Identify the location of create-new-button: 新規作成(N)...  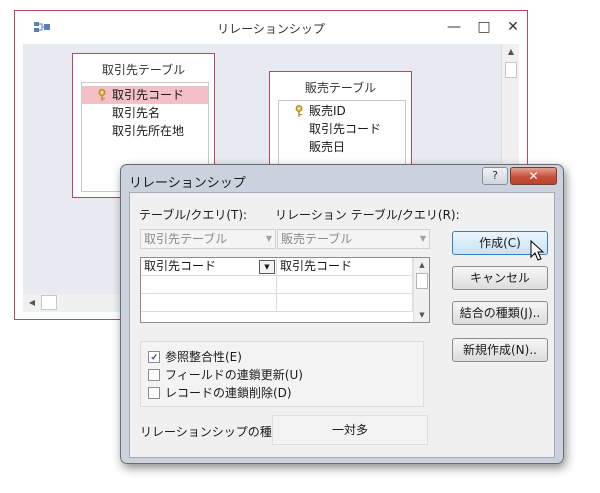
(500, 350).